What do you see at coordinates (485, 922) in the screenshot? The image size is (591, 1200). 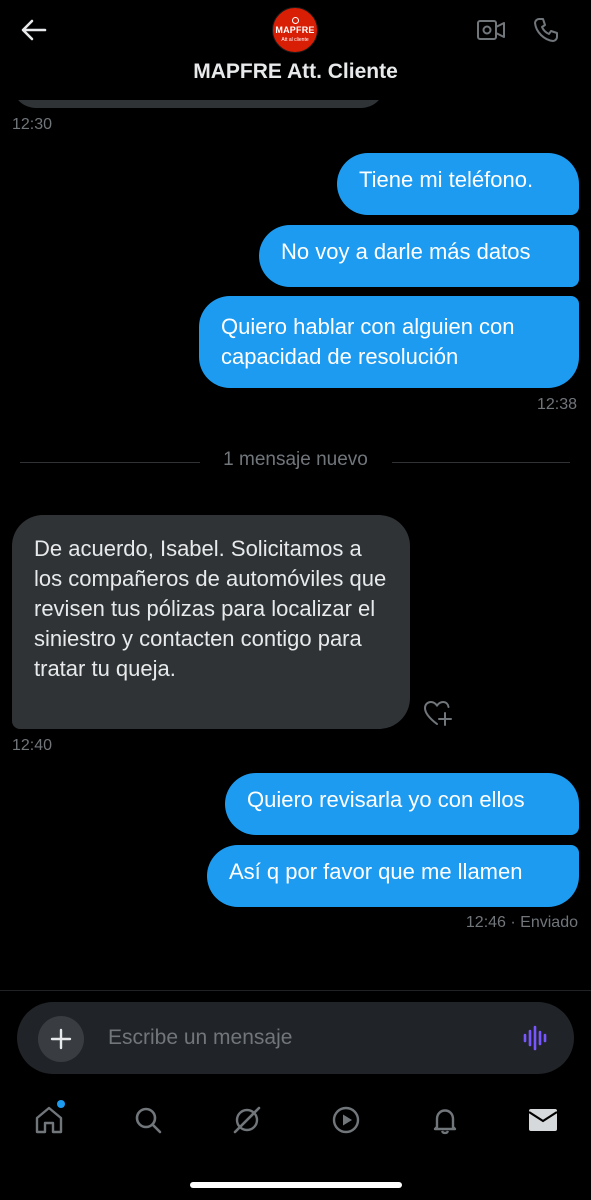 I see `timestamp: 12:46` at bounding box center [485, 922].